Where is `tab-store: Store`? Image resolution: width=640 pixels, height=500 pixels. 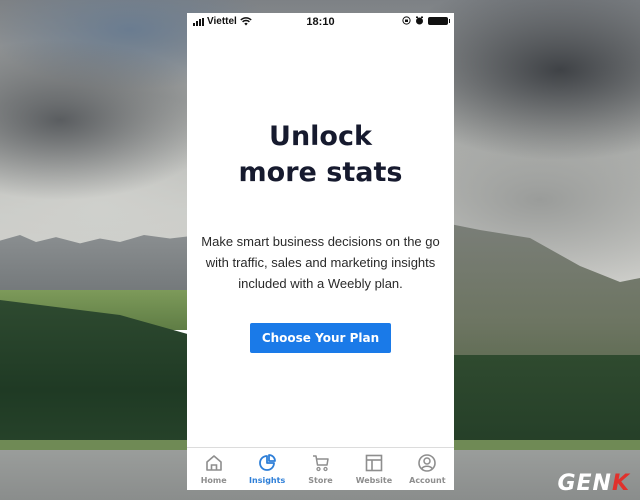 tab-store: Store is located at coordinates (320, 469).